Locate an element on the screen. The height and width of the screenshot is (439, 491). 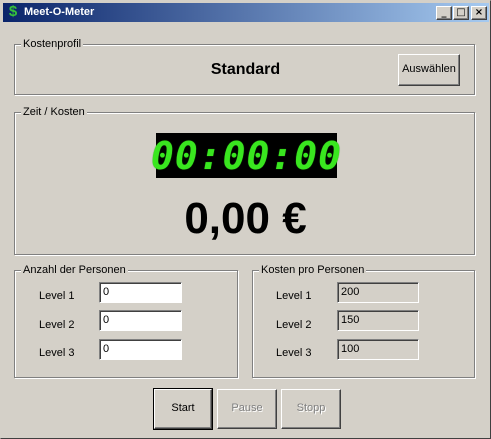
select-profile-button: Auswählen is located at coordinates (429, 70).